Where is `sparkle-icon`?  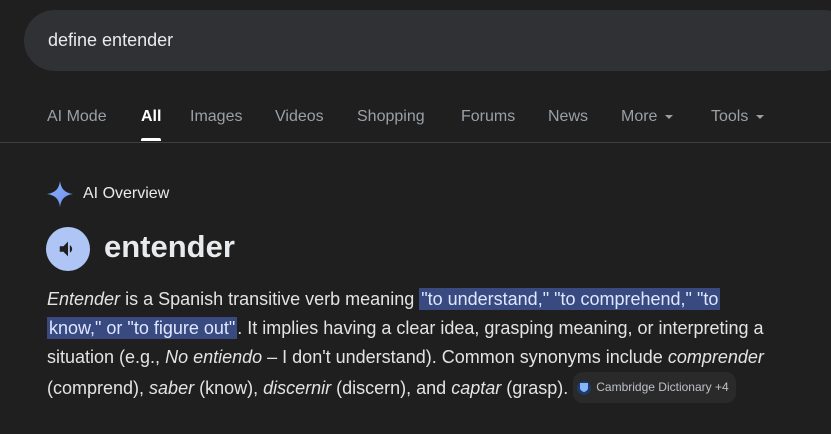 sparkle-icon is located at coordinates (60, 194).